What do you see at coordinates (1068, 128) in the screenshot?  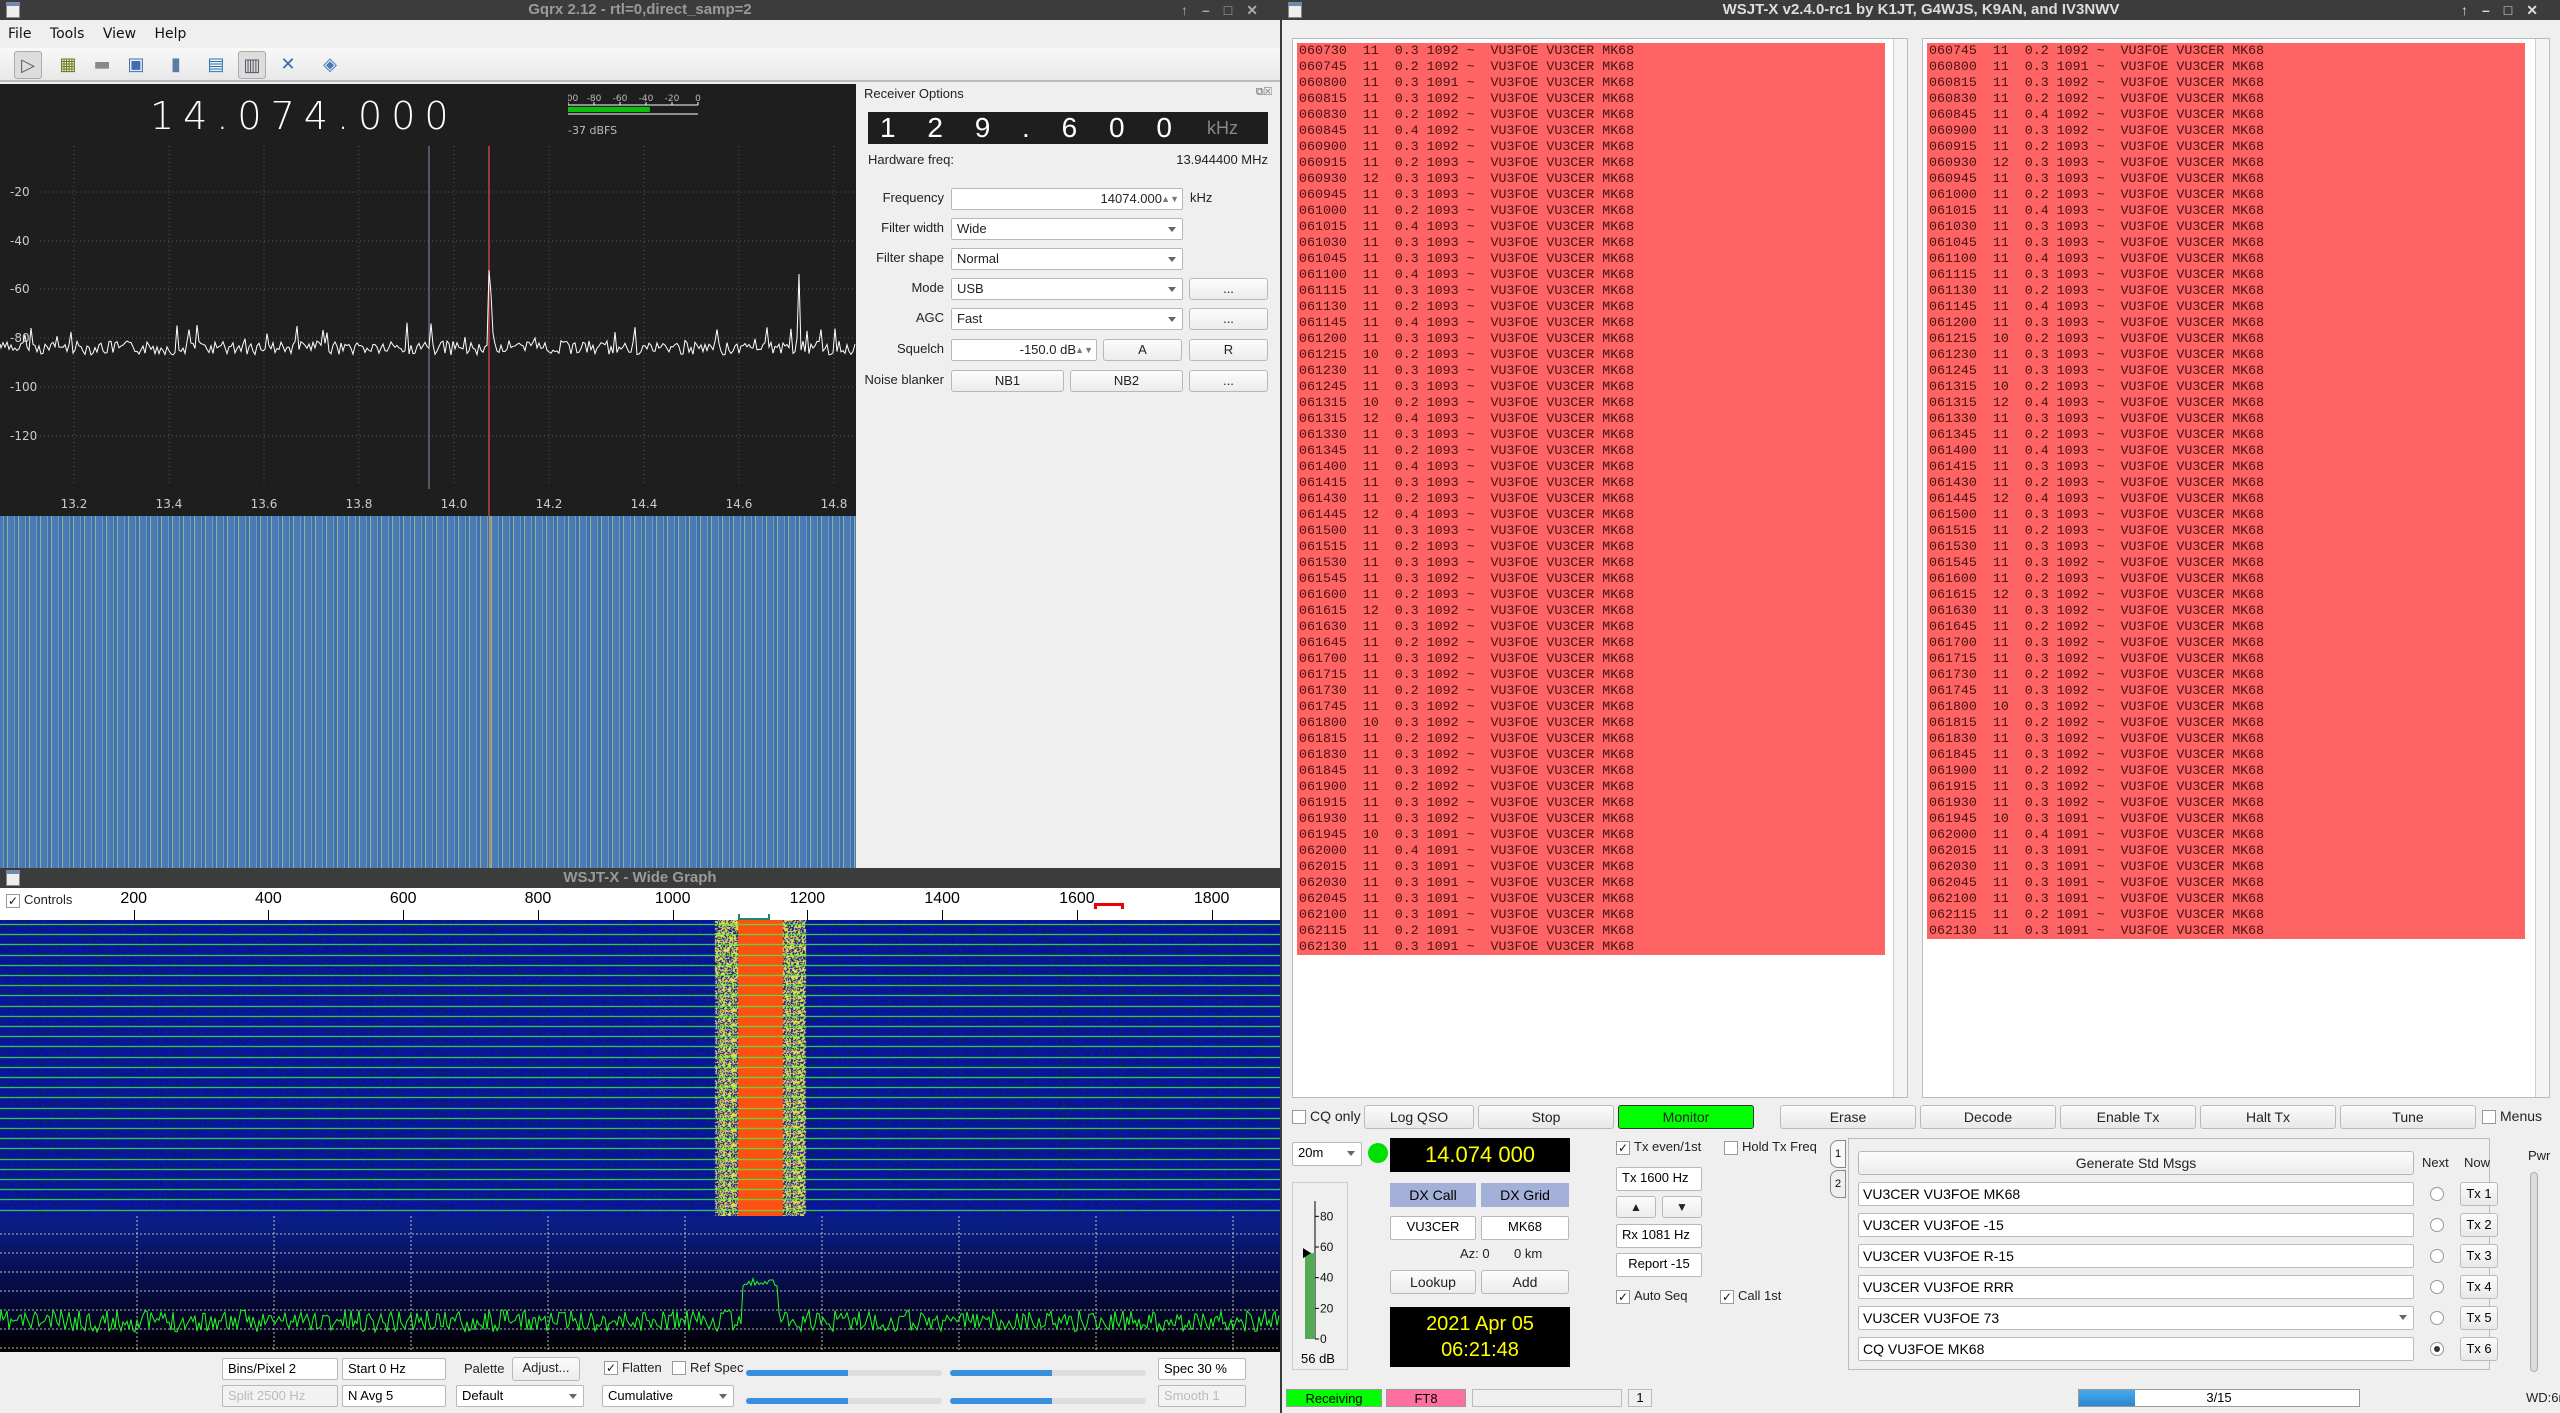 I see `offset-display: 1 2 9 . 6 0 0 kHz` at bounding box center [1068, 128].